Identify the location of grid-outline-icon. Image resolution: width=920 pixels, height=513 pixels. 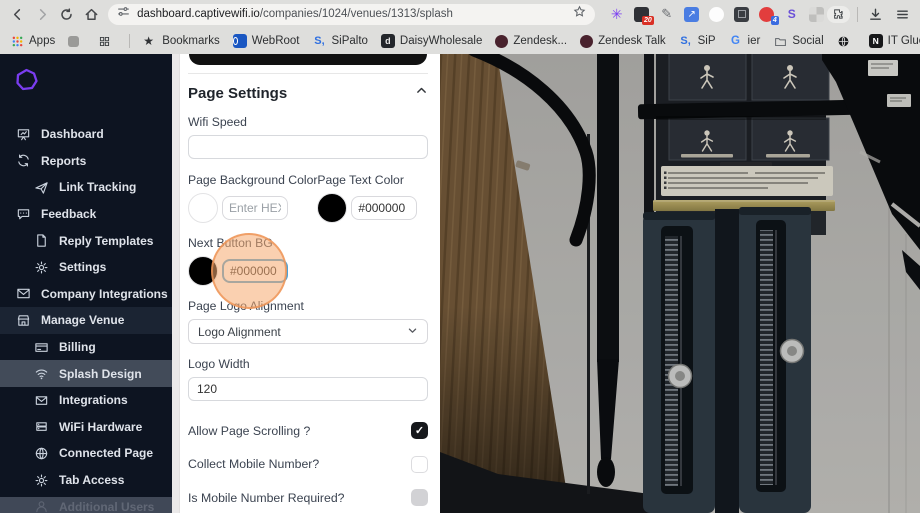
(104, 41).